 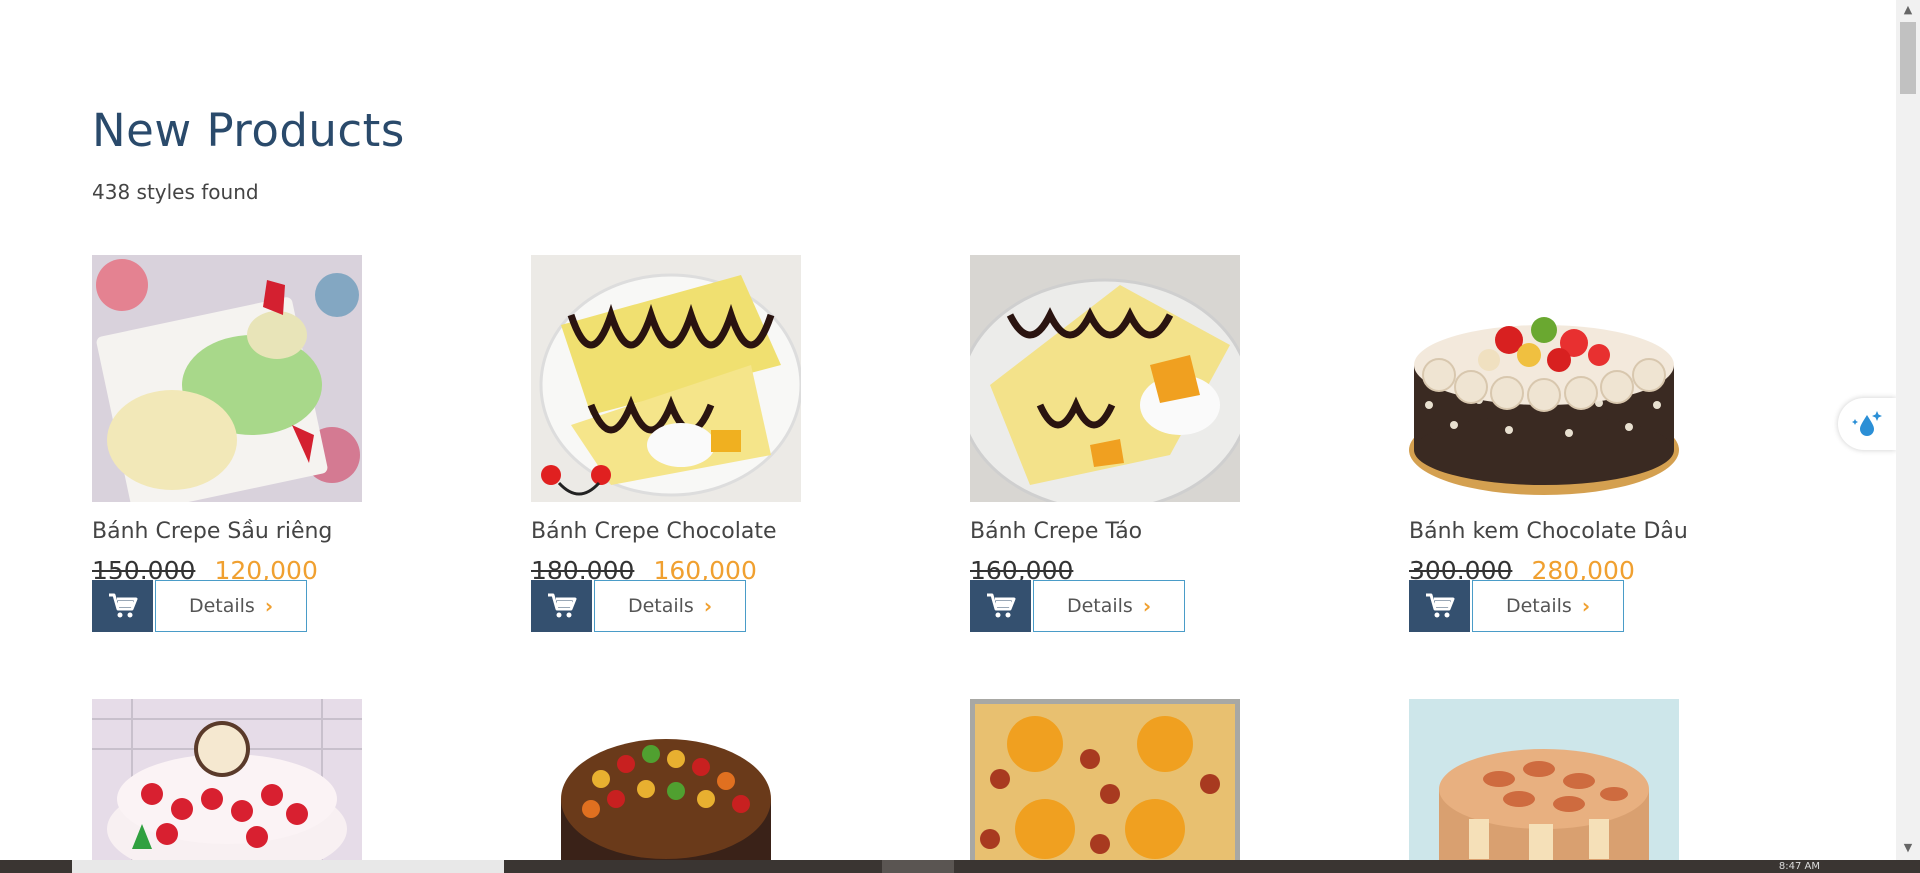 I want to click on floating-widget-button, so click(x=1867, y=424).